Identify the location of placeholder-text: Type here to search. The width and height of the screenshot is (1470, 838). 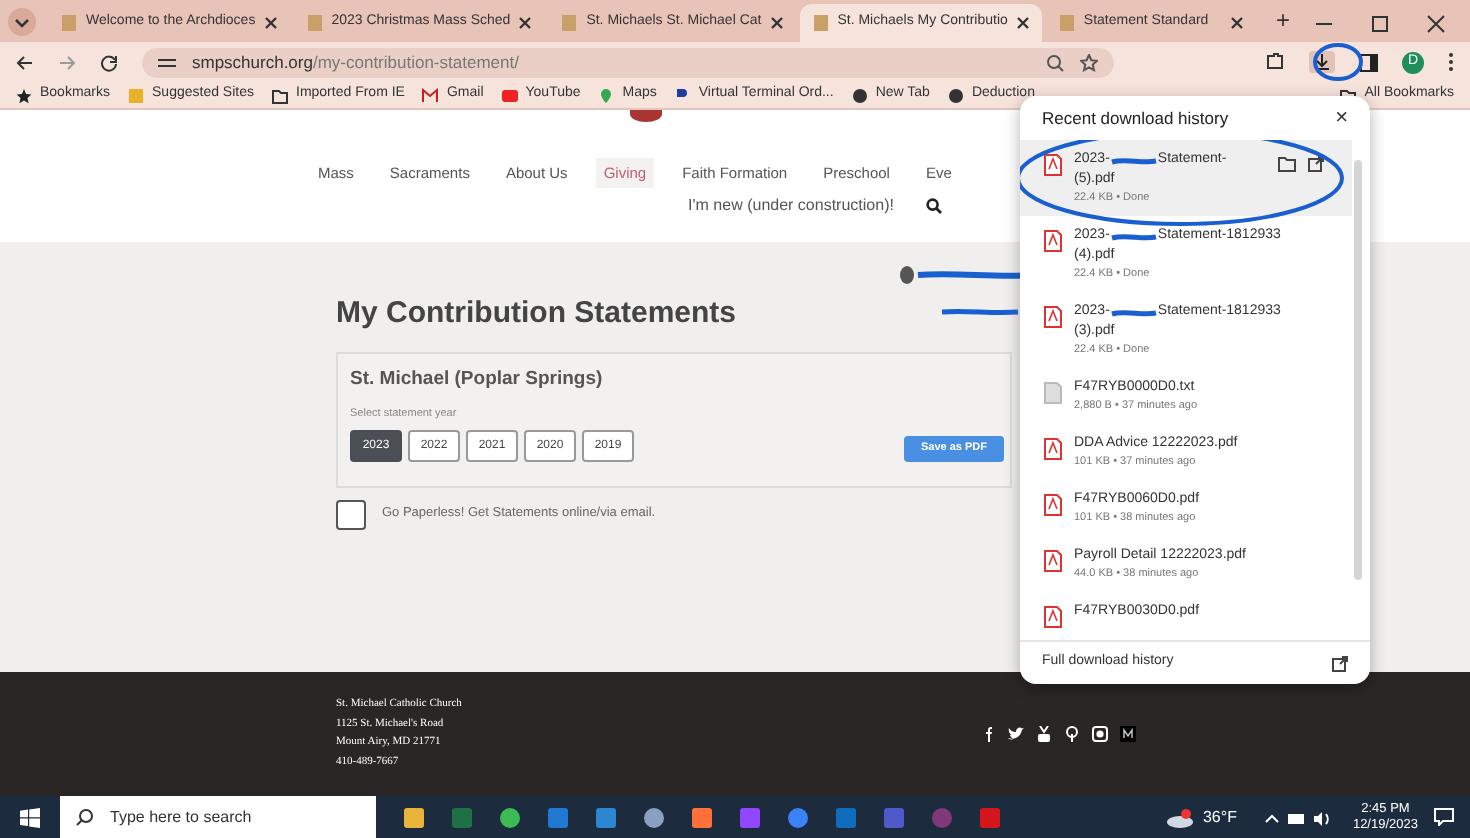
(181, 817).